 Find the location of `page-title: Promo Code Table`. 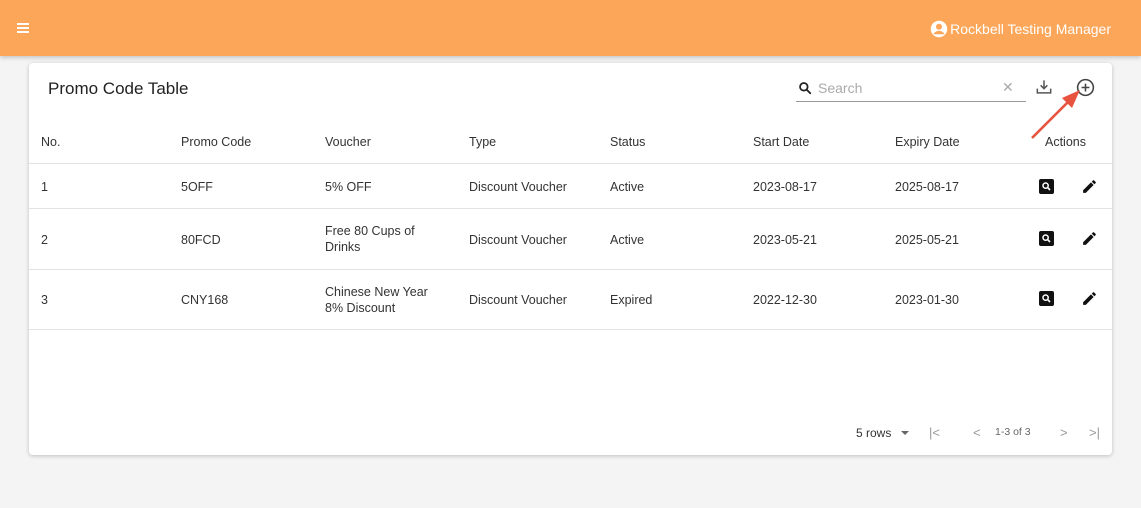

page-title: Promo Code Table is located at coordinates (118, 88).